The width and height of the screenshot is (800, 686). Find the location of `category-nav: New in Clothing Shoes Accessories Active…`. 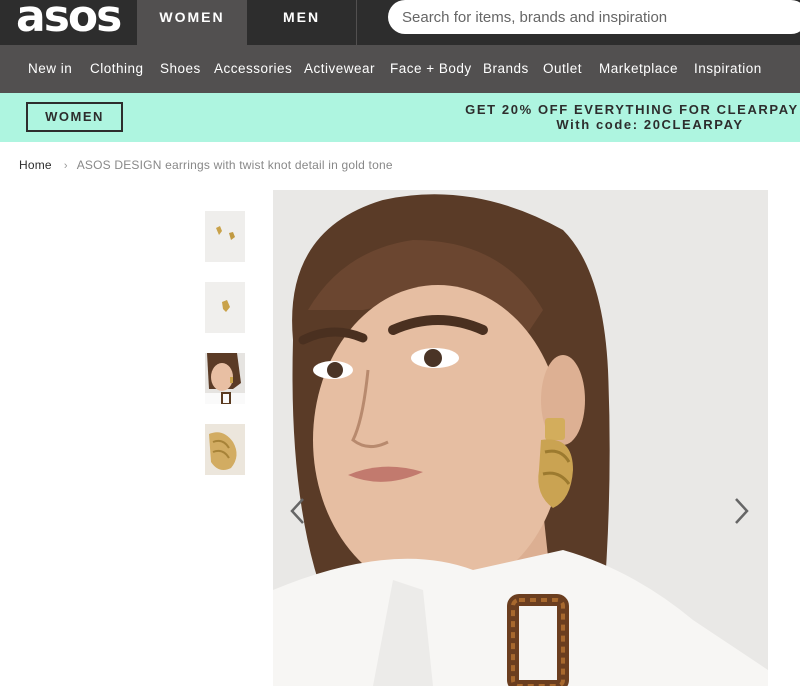

category-nav: New in Clothing Shoes Accessories Active… is located at coordinates (400, 69).